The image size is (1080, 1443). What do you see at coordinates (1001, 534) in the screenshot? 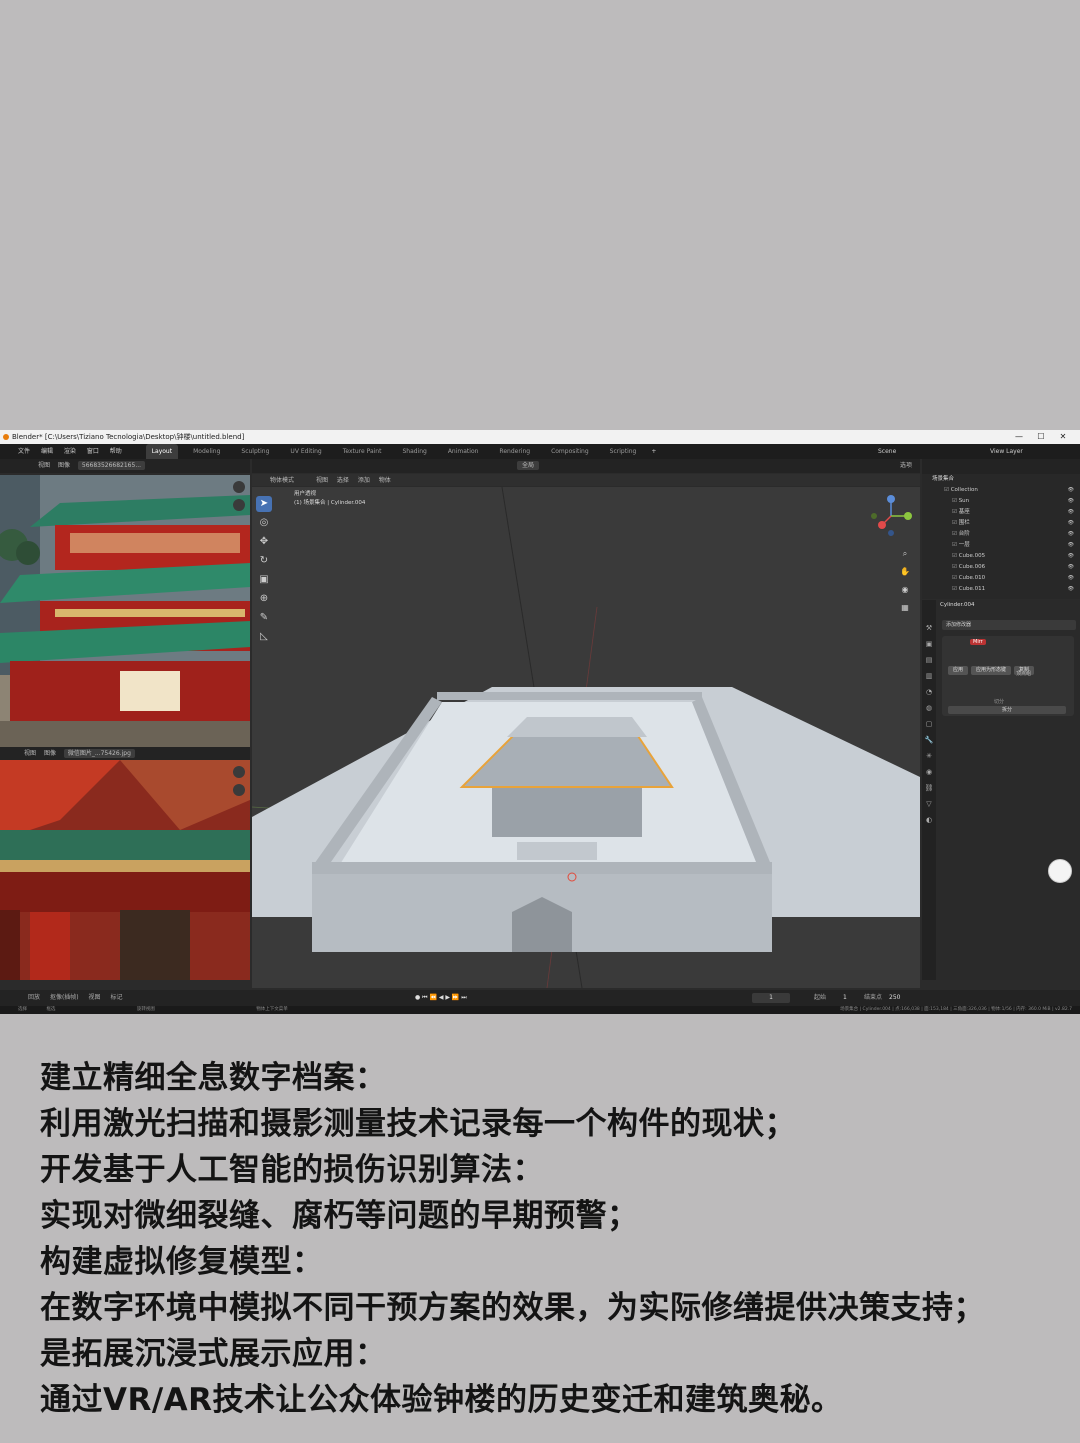
I see `outliner-item: ☑ 台阶 👁` at bounding box center [1001, 534].